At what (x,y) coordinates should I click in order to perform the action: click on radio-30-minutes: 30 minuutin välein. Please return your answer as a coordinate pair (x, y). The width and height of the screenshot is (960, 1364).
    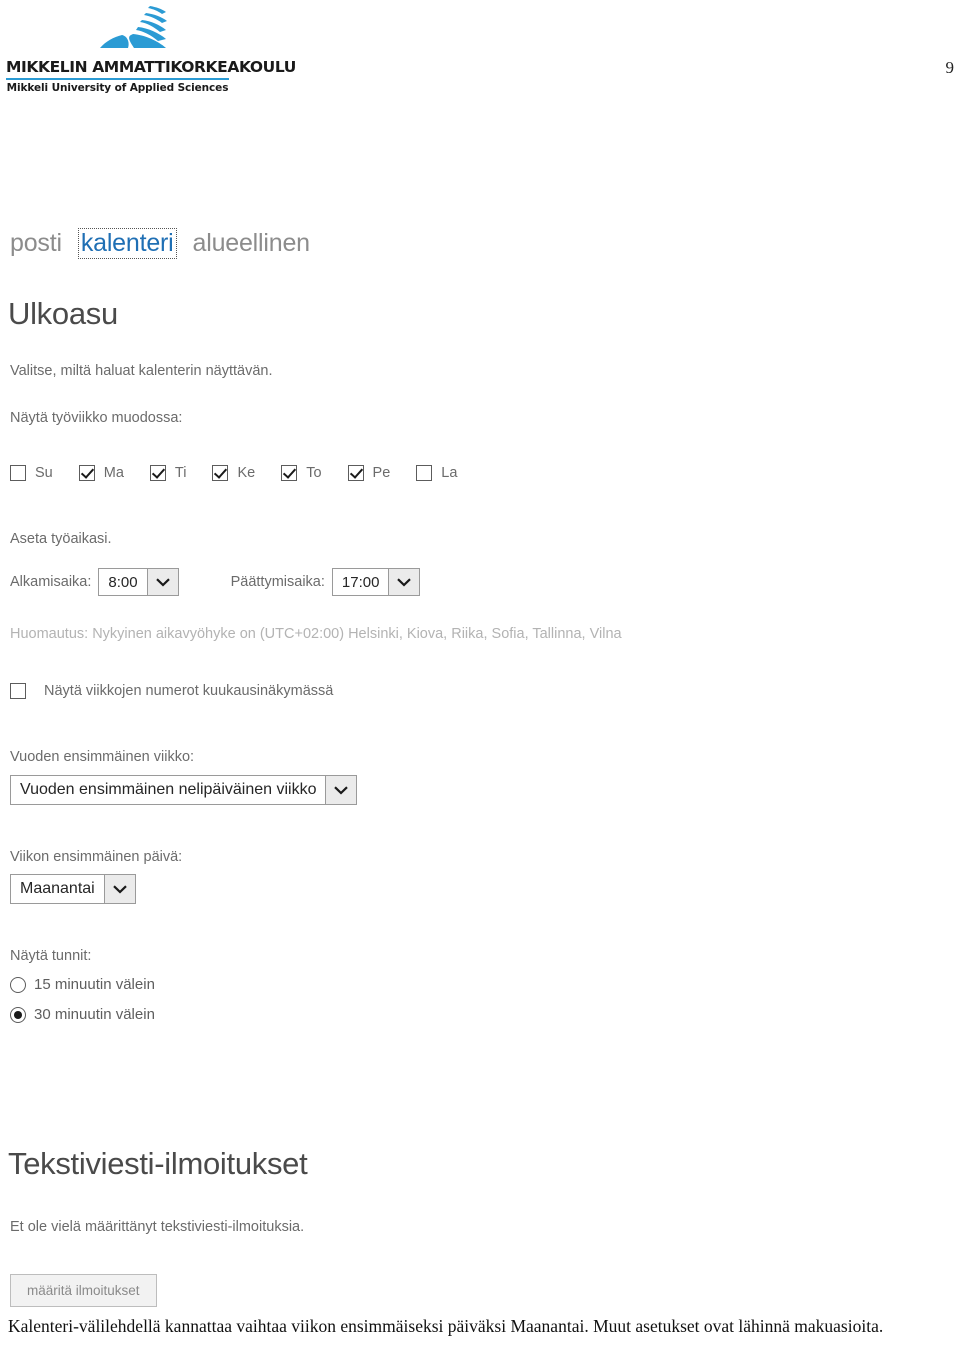
    Looking at the image, I should click on (82, 1014).